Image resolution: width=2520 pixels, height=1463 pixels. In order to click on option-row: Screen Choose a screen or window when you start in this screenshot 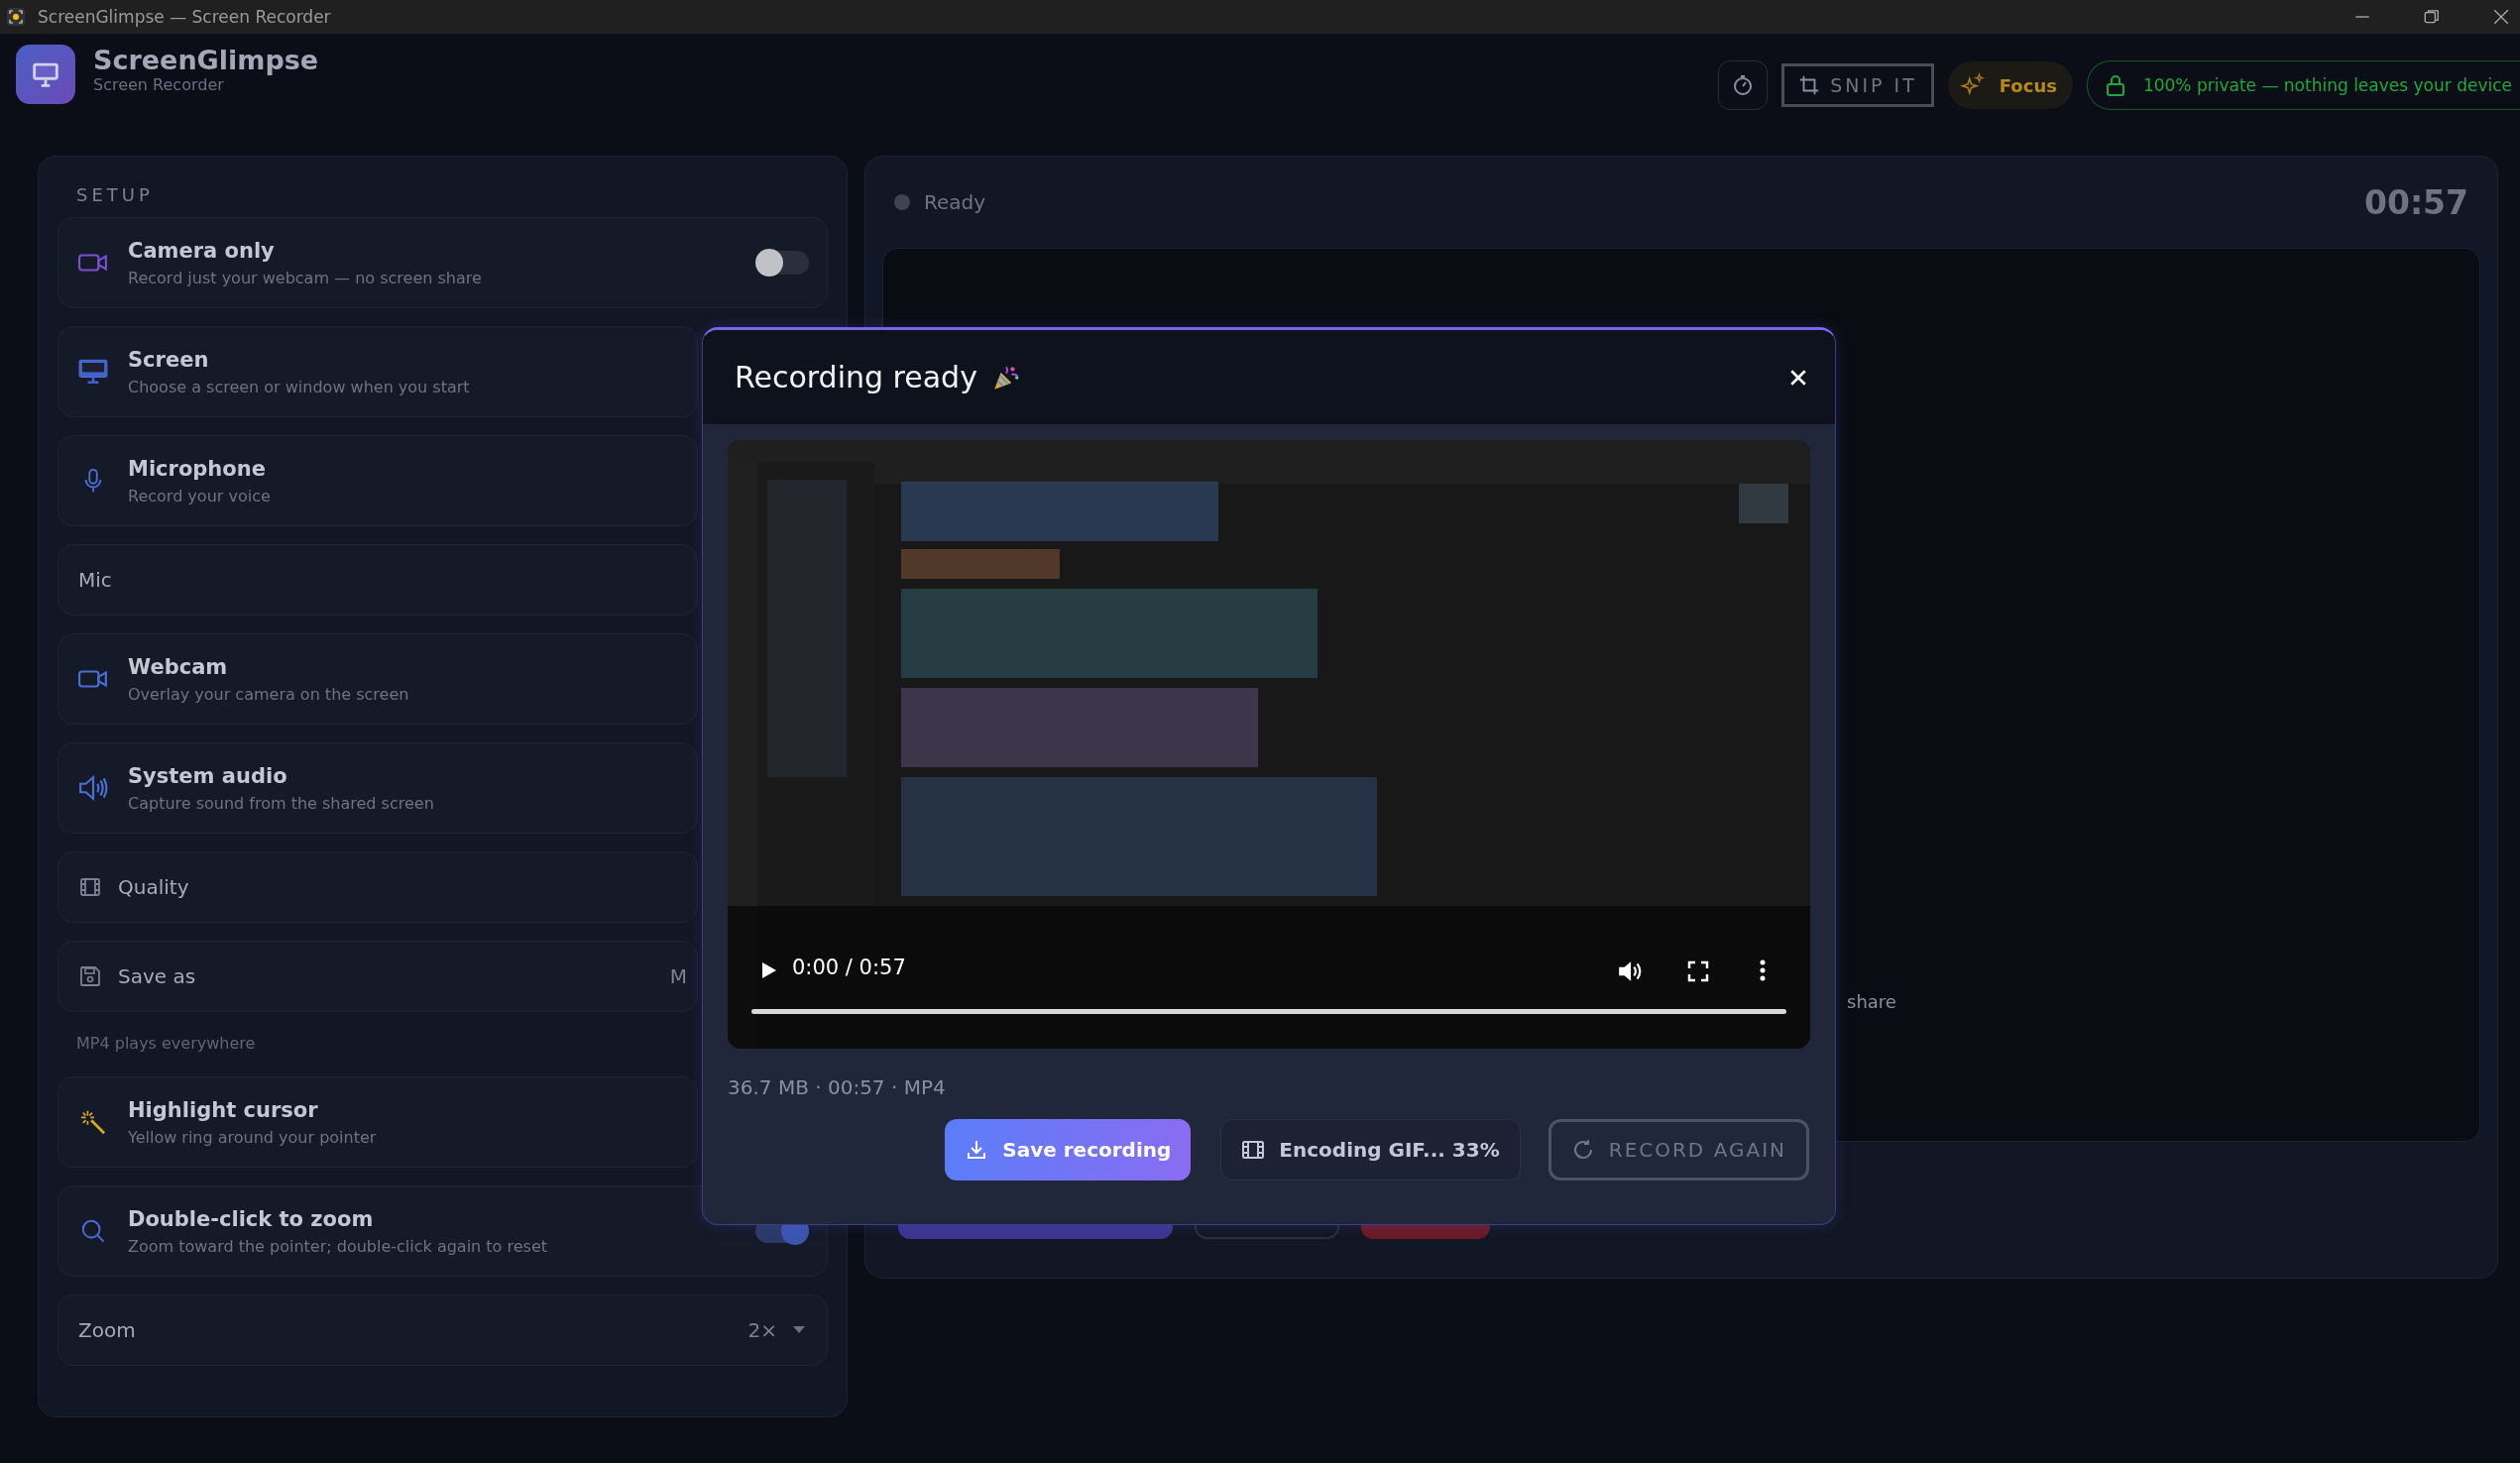, I will do `click(377, 371)`.